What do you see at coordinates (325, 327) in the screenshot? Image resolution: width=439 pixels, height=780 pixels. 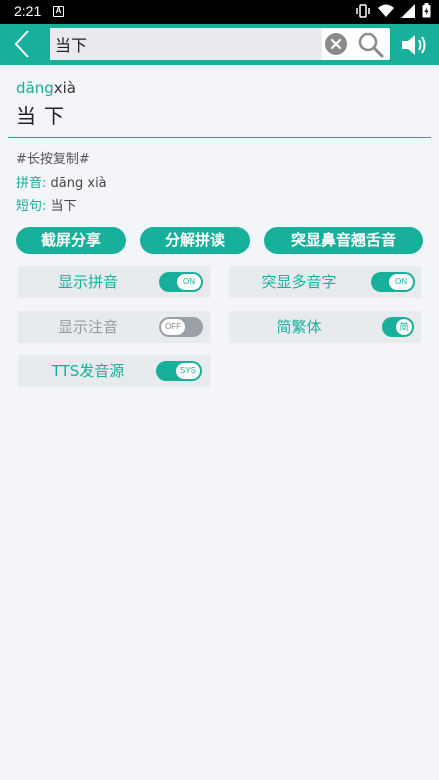 I see `setting-simp-trad: 简繁体 简` at bounding box center [325, 327].